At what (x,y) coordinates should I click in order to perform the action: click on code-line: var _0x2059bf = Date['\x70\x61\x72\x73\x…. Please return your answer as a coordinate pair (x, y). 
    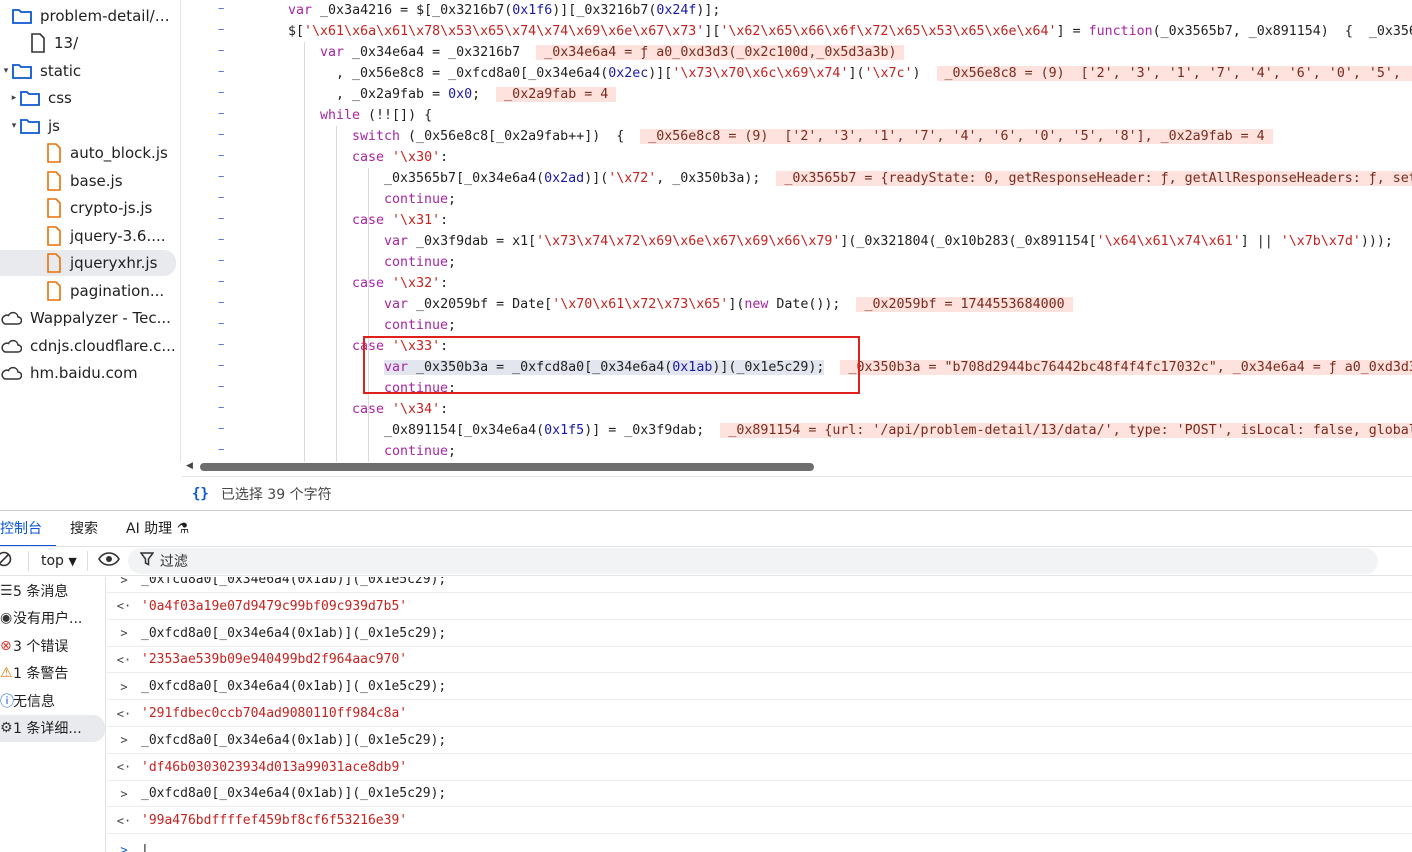
    Looking at the image, I should click on (728, 304).